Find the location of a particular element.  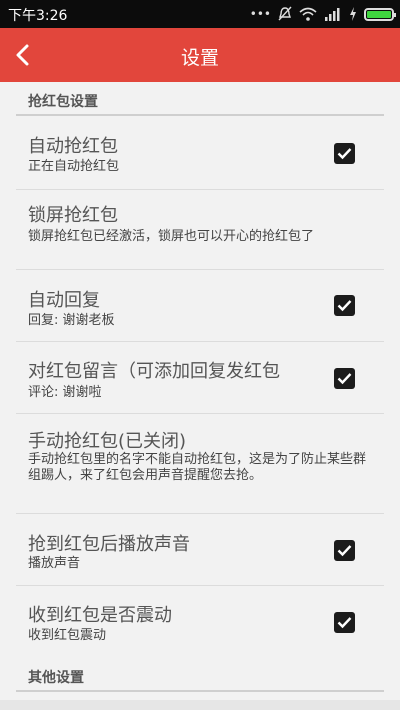

page-title: 设置 is located at coordinates (199, 58).